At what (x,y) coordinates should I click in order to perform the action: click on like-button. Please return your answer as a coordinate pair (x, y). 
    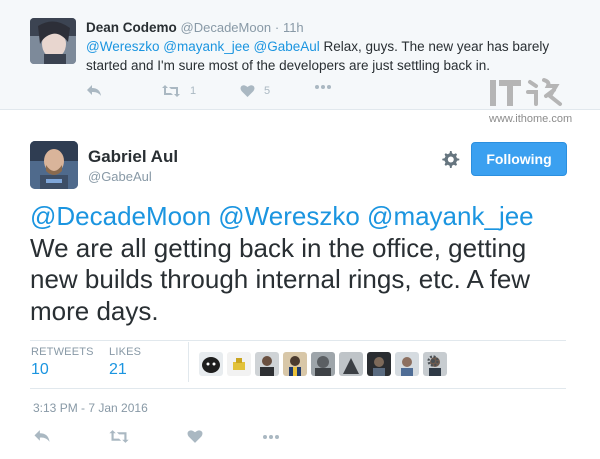
    Looking at the image, I should click on (195, 436).